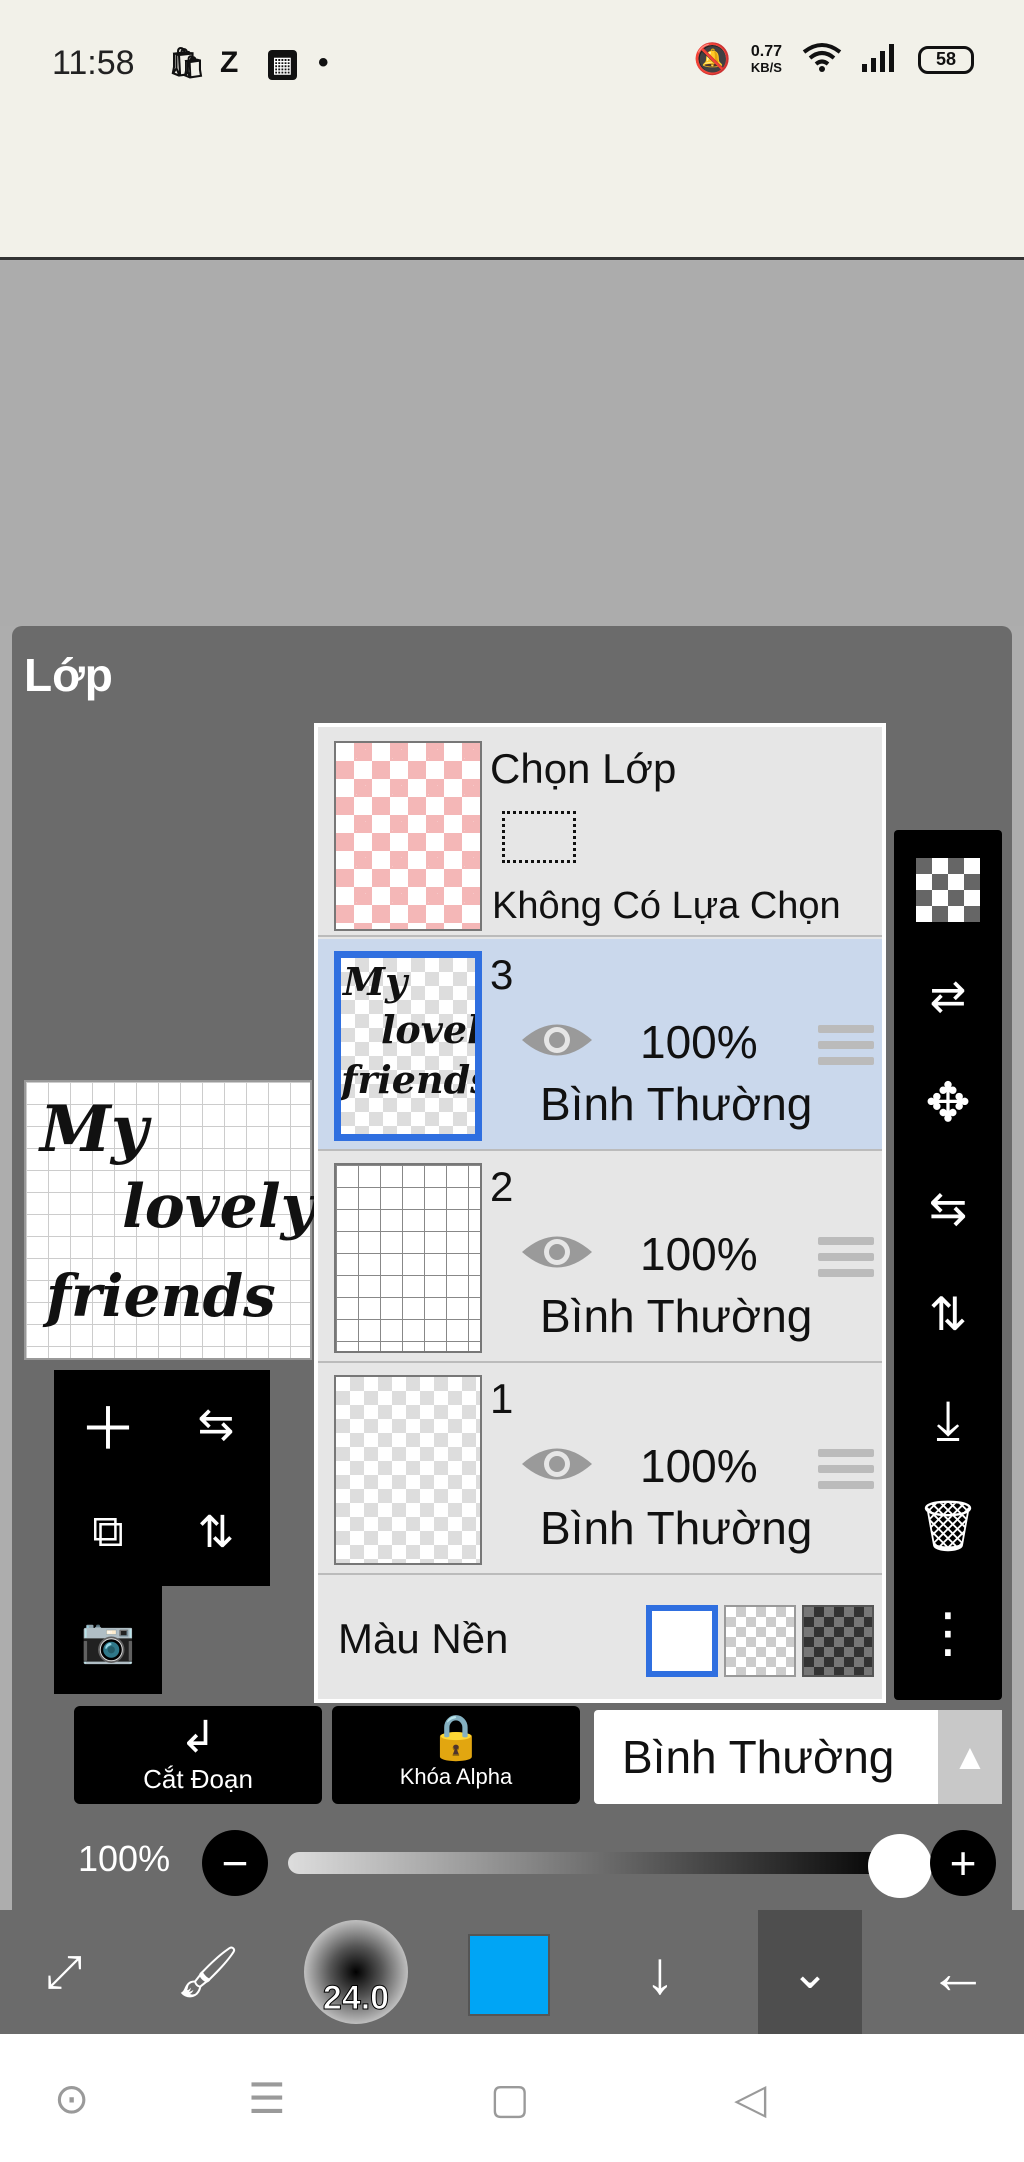 The height and width of the screenshot is (2162, 1024). I want to click on camera-icon: 📷, so click(108, 1640).